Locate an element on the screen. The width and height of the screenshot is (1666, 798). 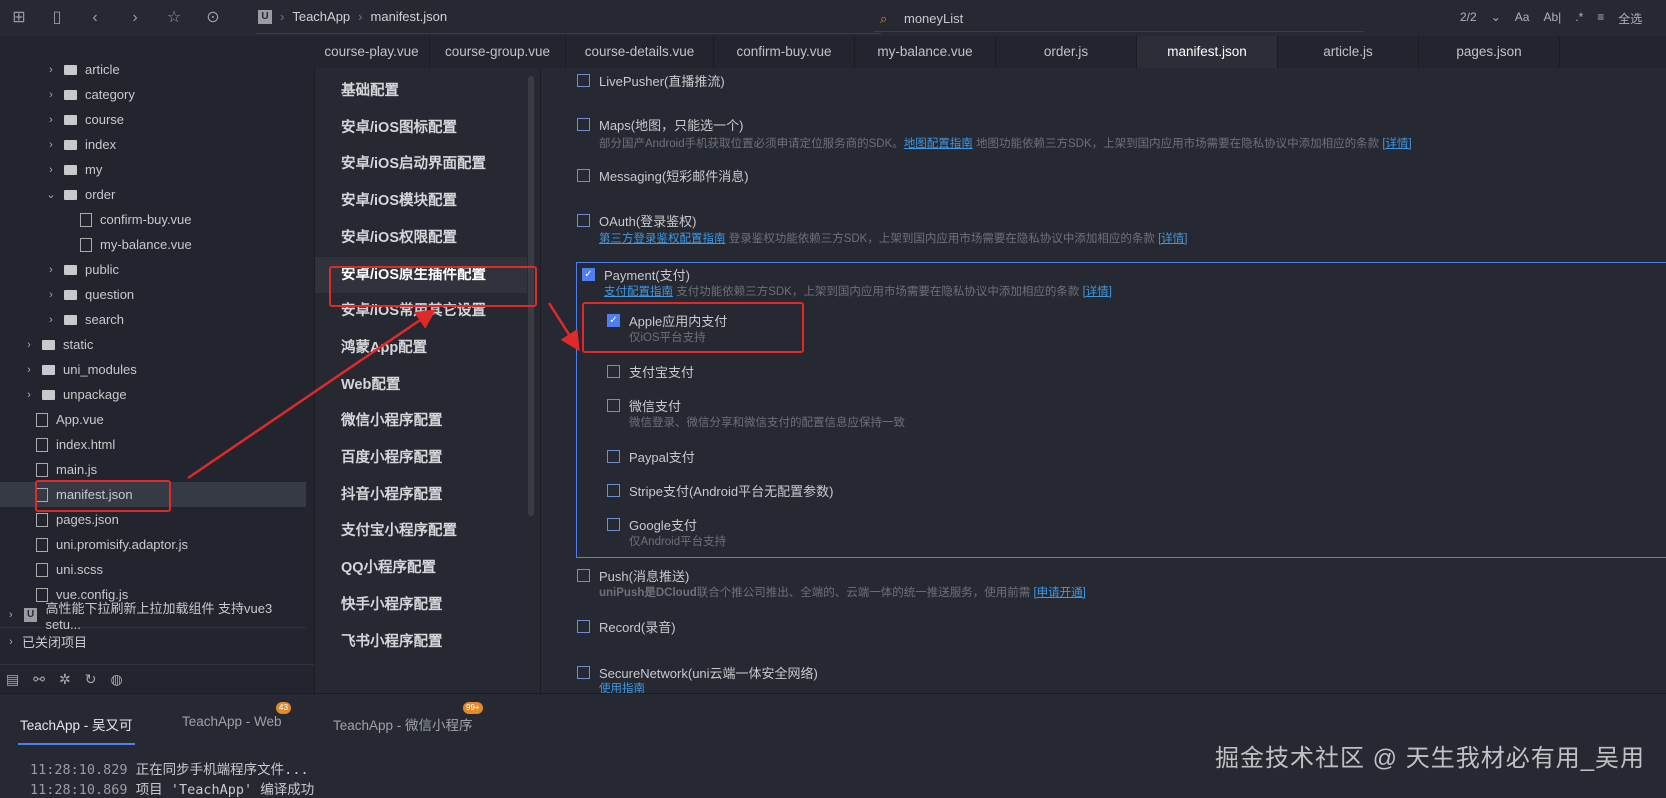
arrow-to-apple is located at coordinates (563, 327).